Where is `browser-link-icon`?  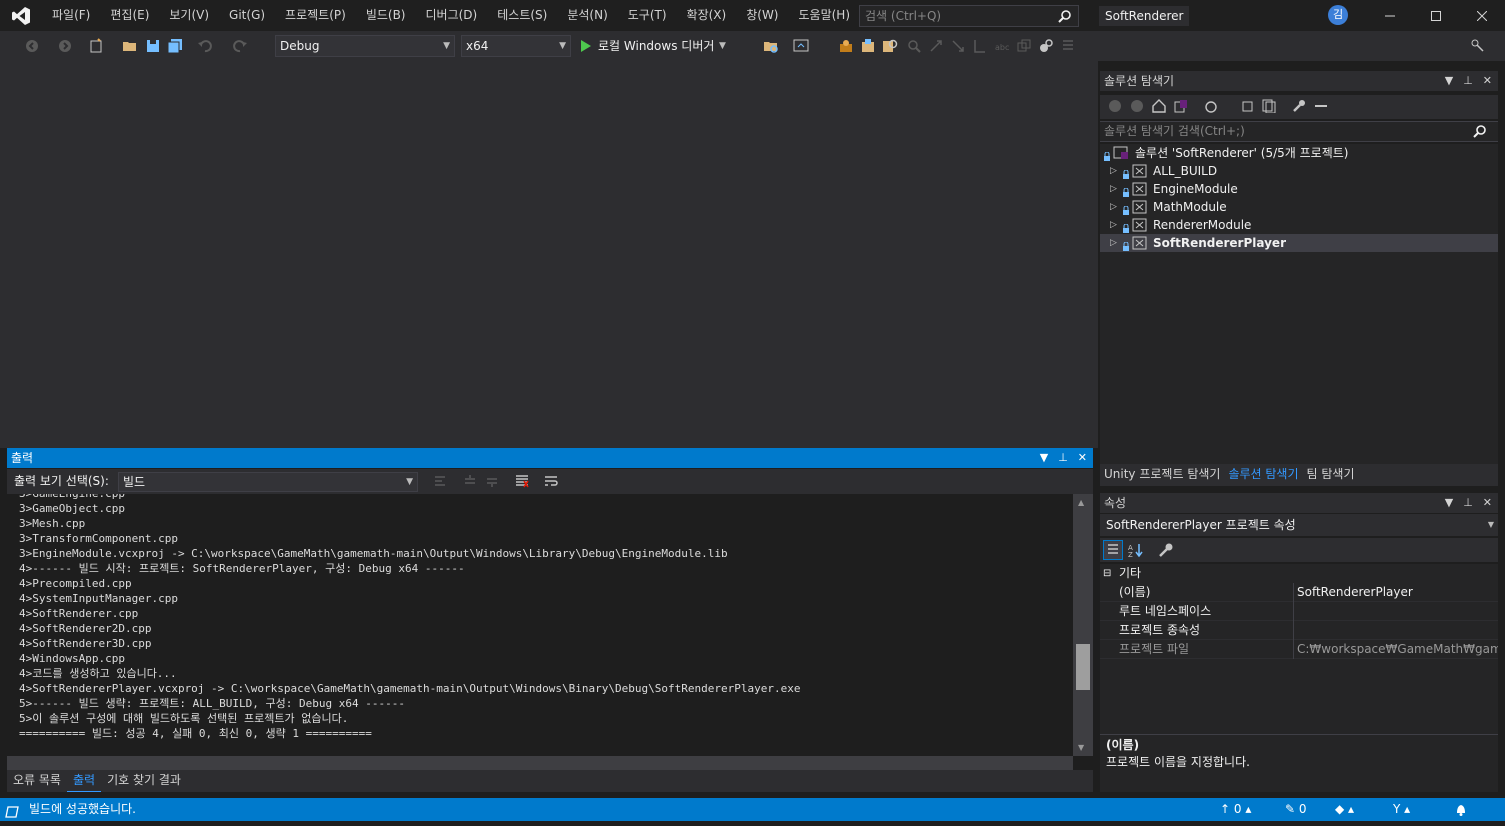 browser-link-icon is located at coordinates (801, 46).